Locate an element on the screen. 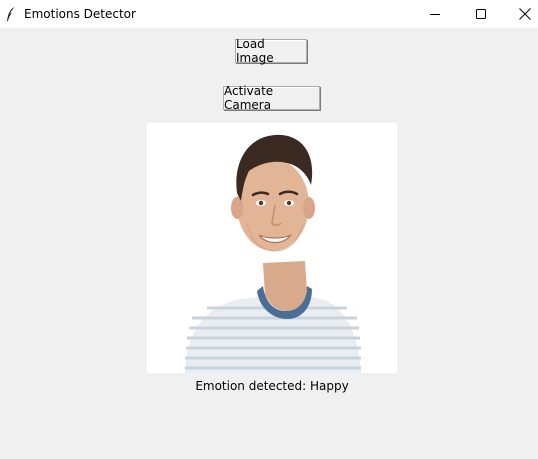 The image size is (538, 459). minimize-button is located at coordinates (435, 14).